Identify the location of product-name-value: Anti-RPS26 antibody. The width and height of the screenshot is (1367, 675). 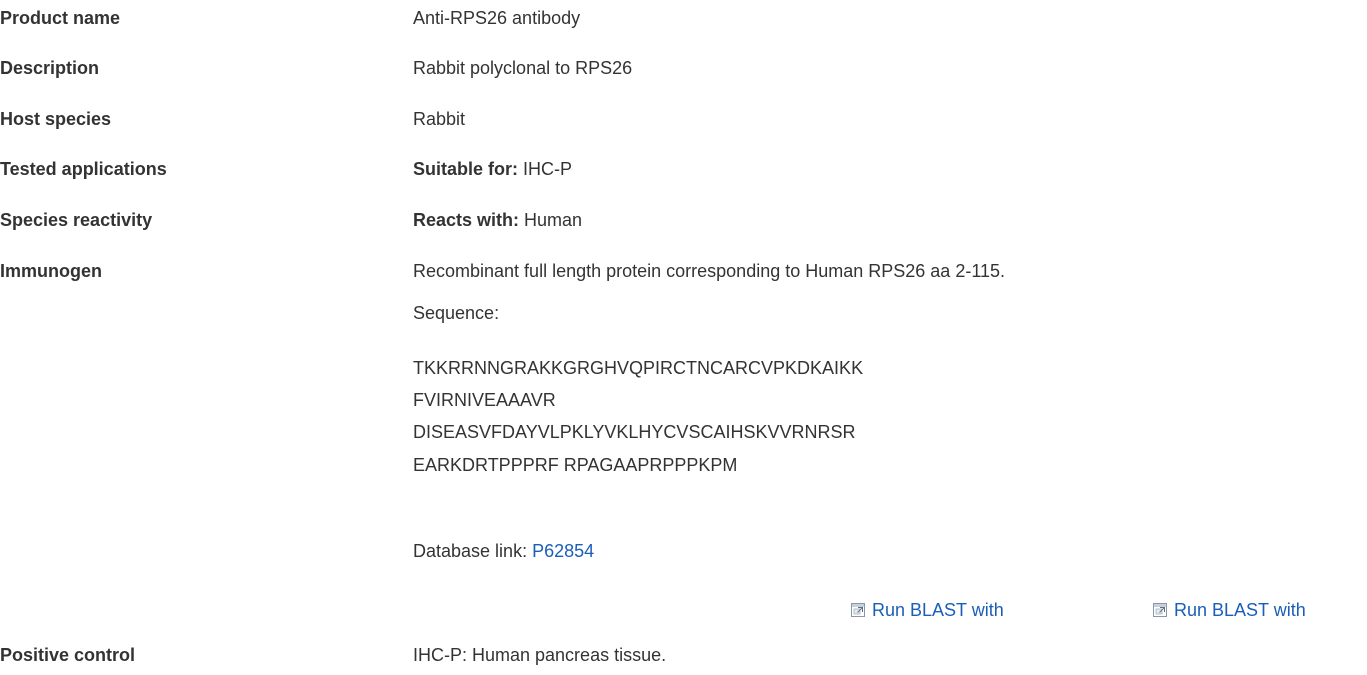
(497, 18).